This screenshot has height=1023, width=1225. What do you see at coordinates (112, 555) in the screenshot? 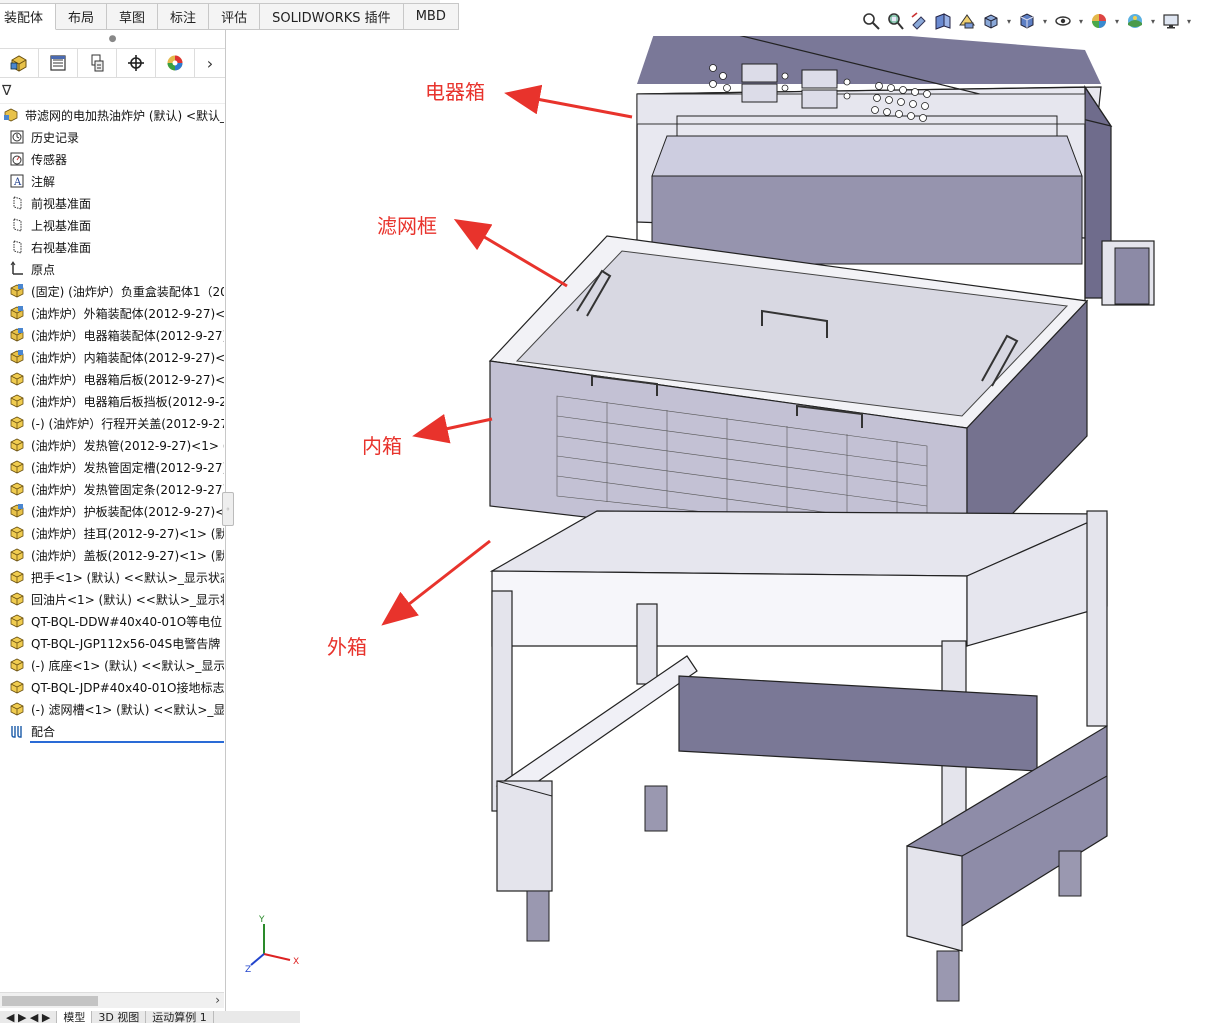
I see `tree-item: (油炸炉）盖板(2012-9-27)<1> (默` at bounding box center [112, 555].